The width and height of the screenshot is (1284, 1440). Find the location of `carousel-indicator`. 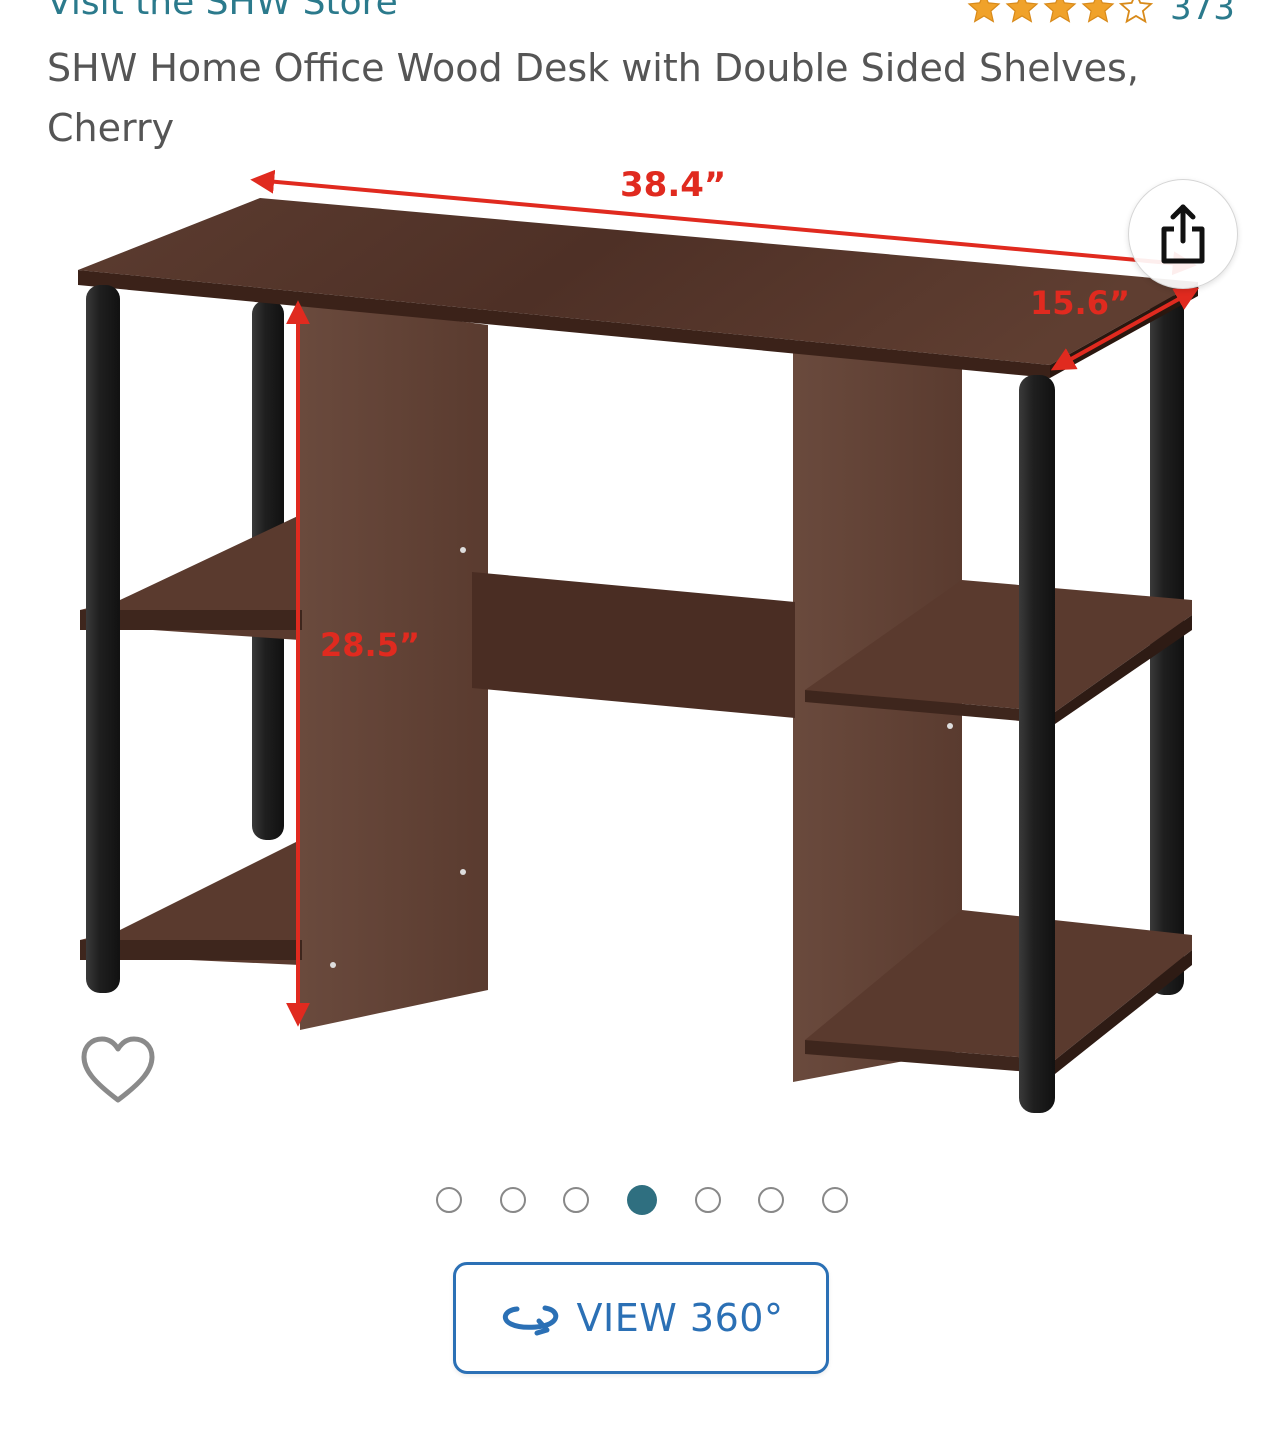

carousel-indicator is located at coordinates (642, 1200).